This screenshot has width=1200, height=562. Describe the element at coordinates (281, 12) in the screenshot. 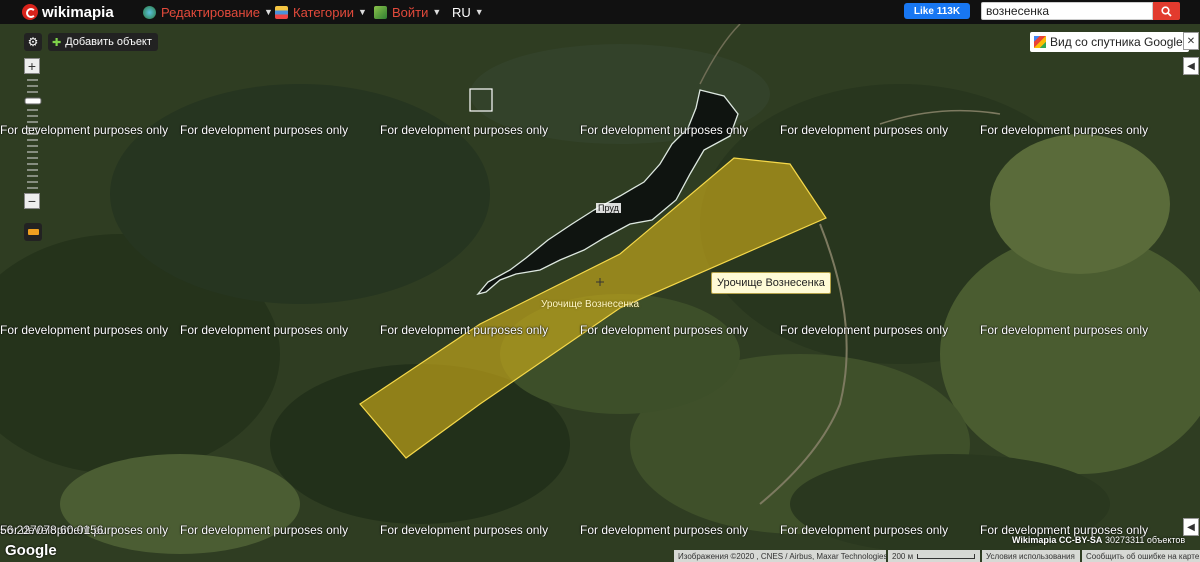

I see `categories-icon` at that location.